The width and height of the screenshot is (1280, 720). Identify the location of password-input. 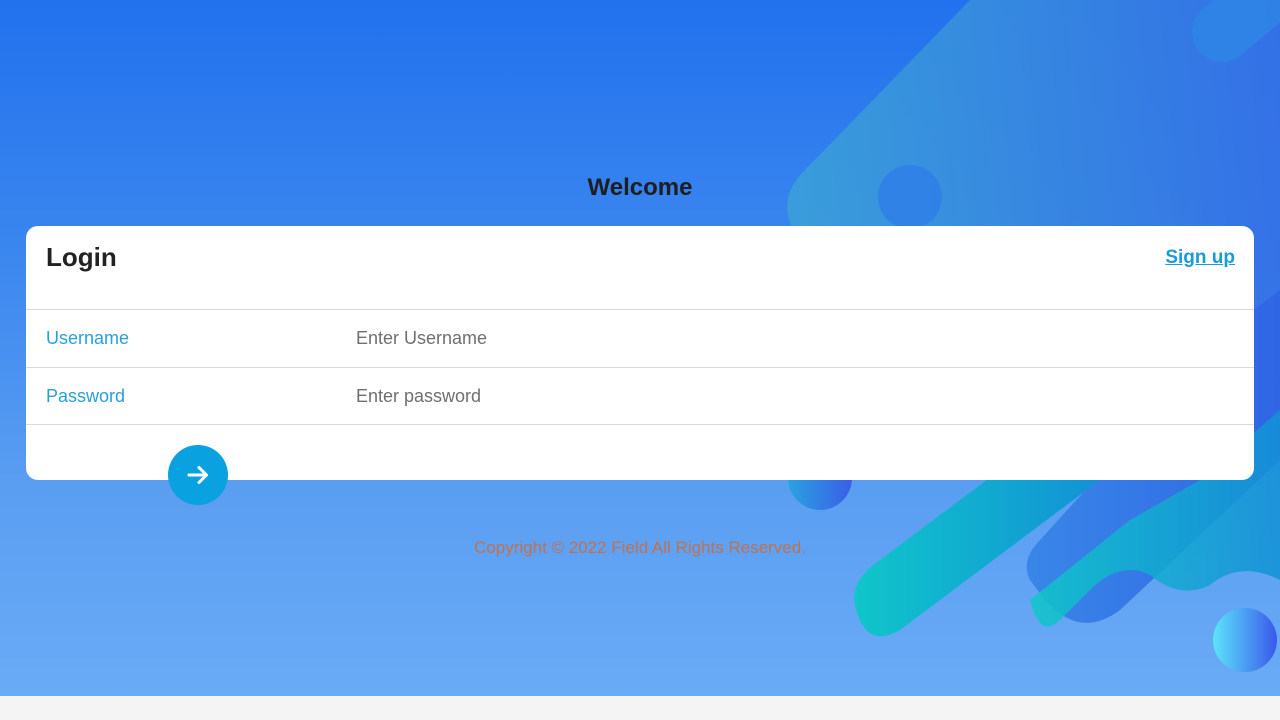
(786, 396).